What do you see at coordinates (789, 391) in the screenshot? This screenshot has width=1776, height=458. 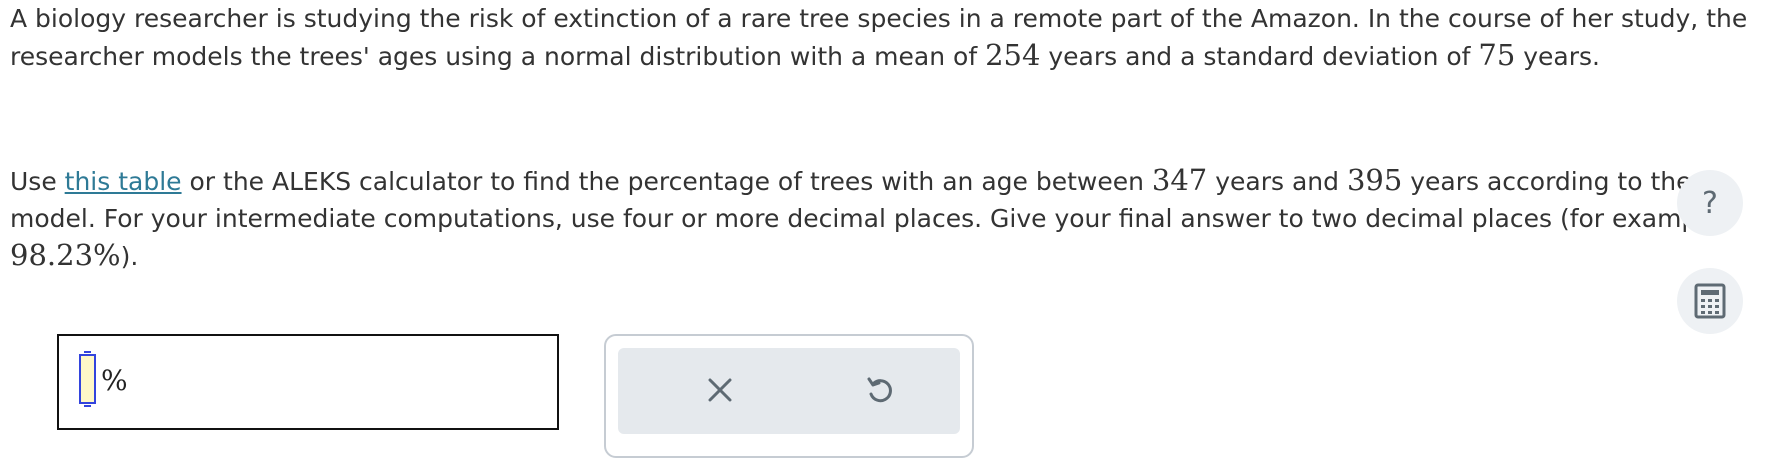 I see `toolbar-inner` at bounding box center [789, 391].